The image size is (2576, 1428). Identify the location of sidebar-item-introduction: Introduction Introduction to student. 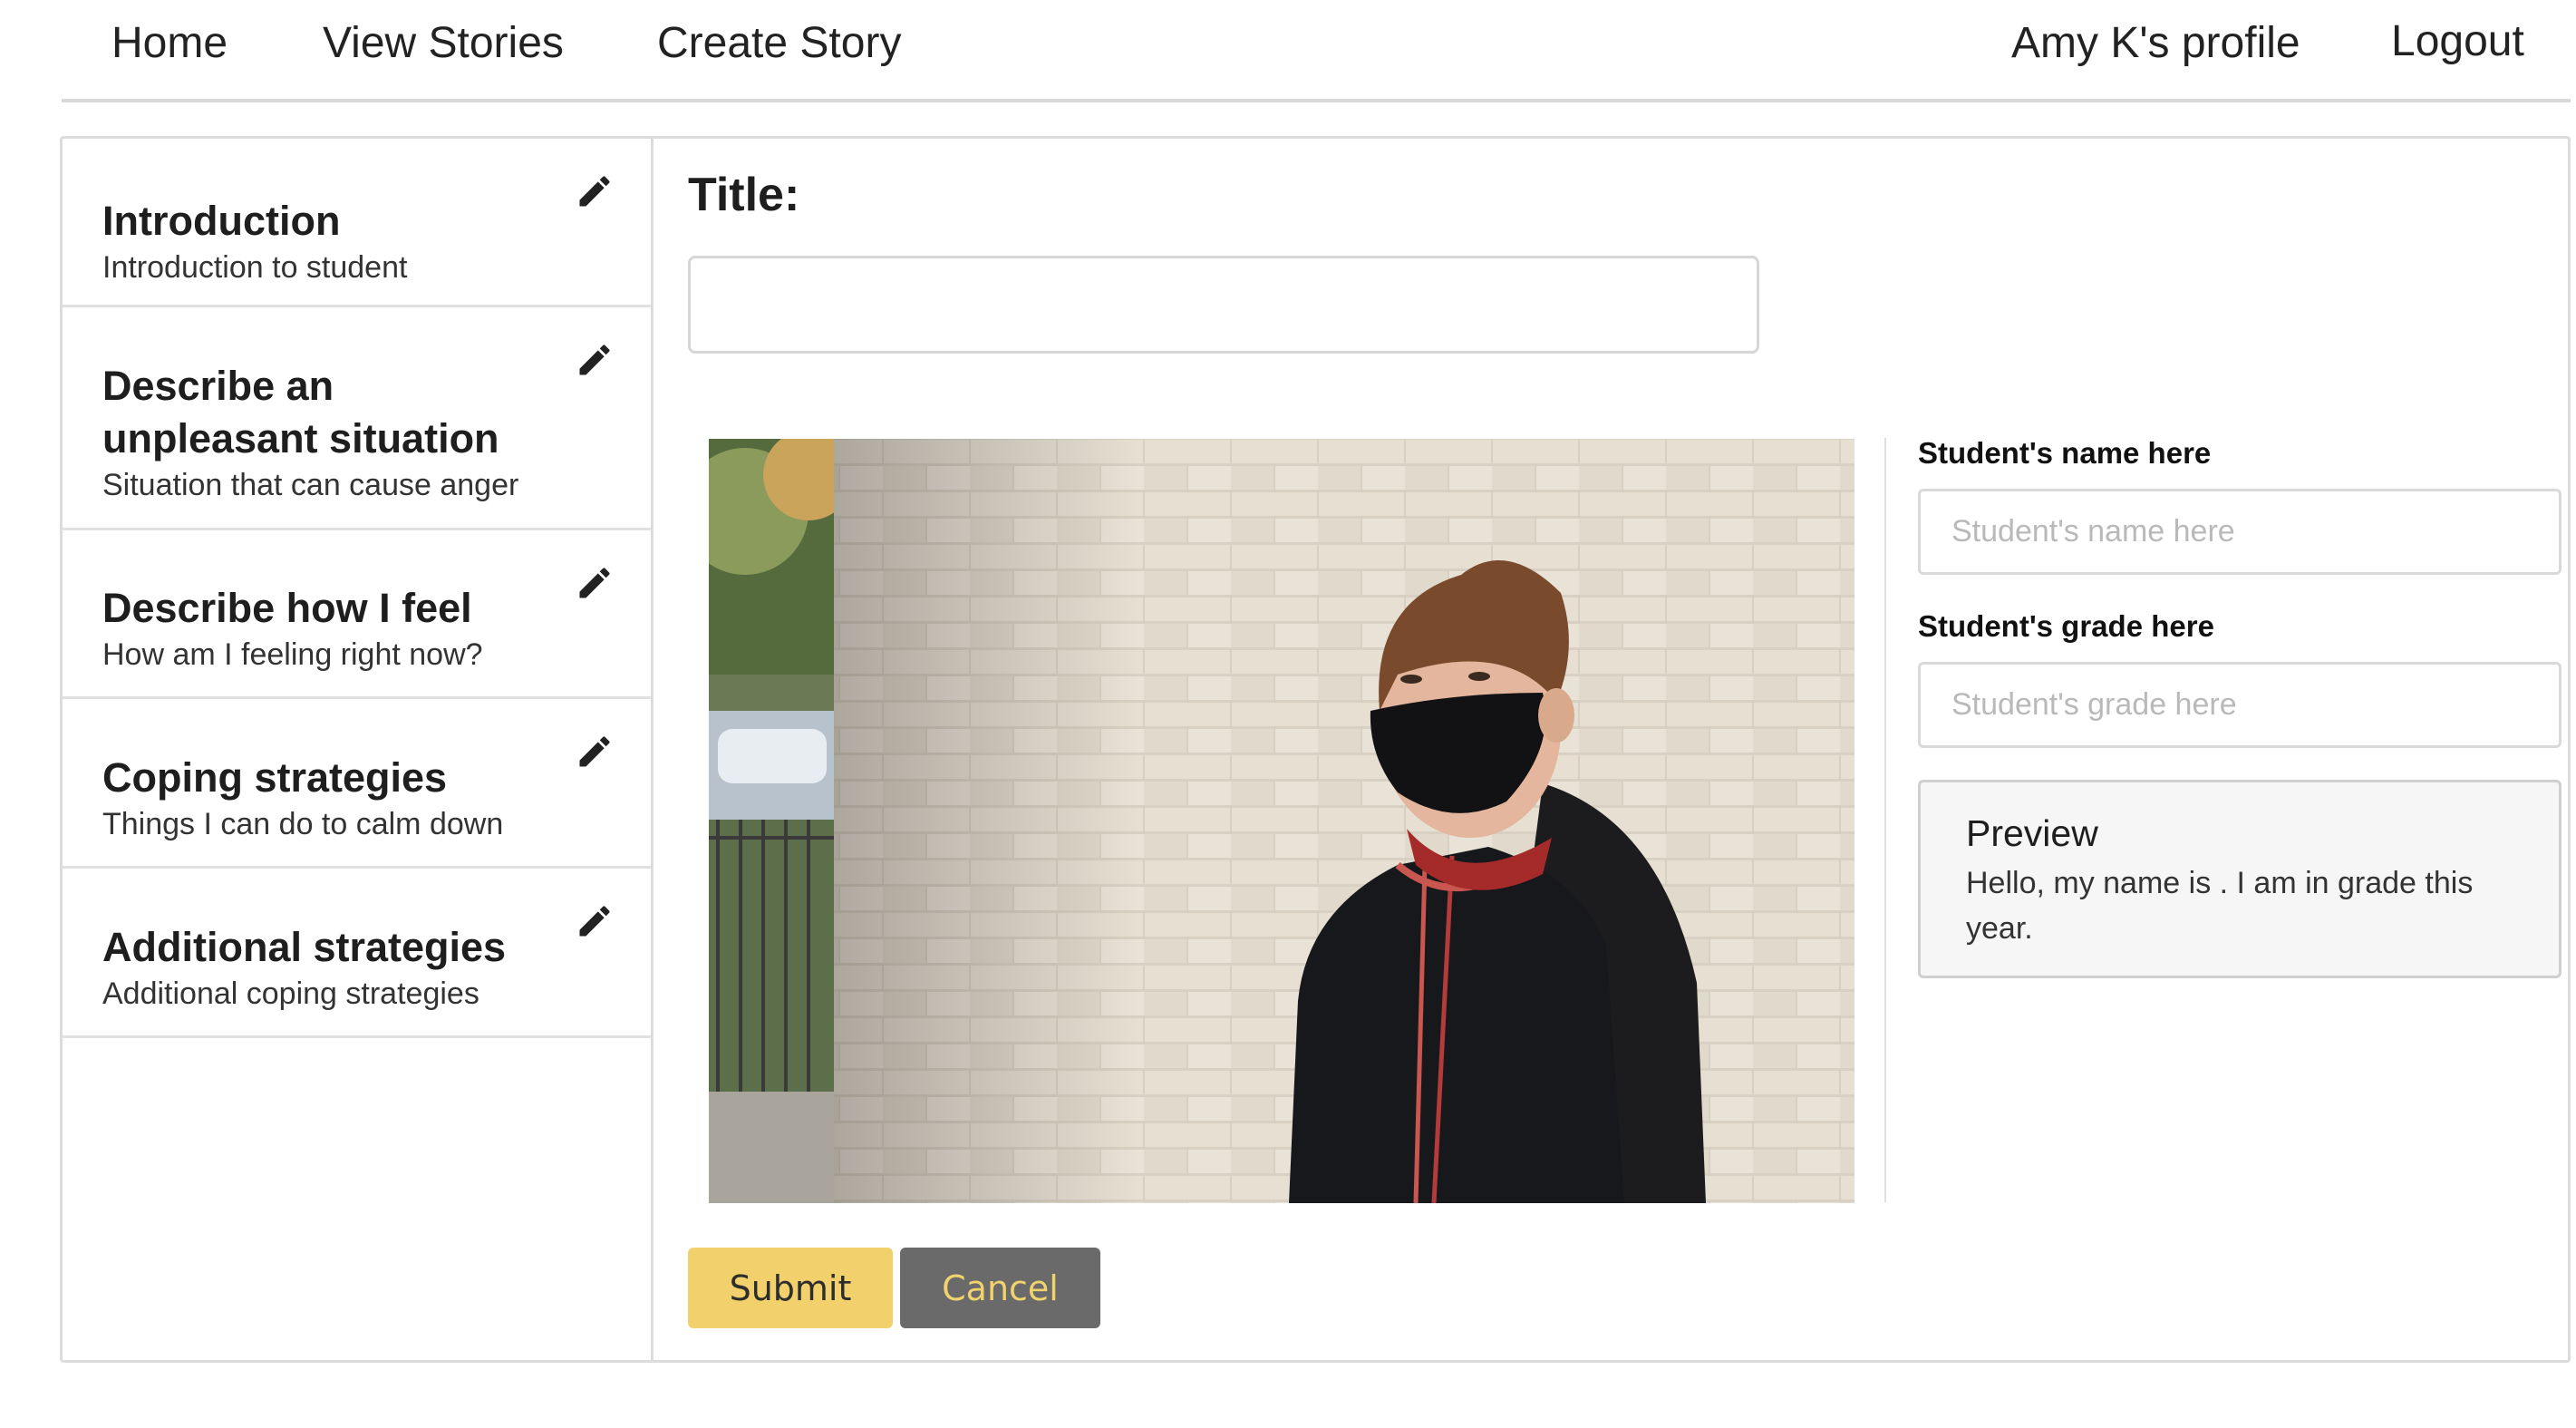
(357, 223).